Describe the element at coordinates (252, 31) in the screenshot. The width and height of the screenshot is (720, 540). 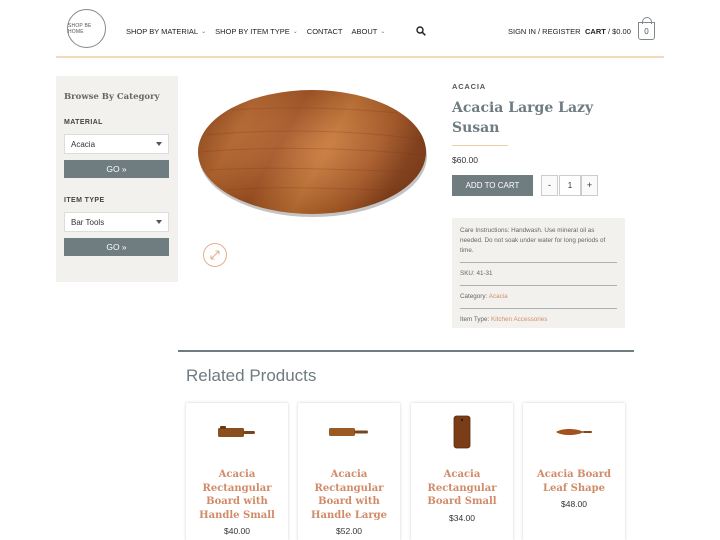
I see `nav-label: SHOP BY ITEM TYPE` at that location.